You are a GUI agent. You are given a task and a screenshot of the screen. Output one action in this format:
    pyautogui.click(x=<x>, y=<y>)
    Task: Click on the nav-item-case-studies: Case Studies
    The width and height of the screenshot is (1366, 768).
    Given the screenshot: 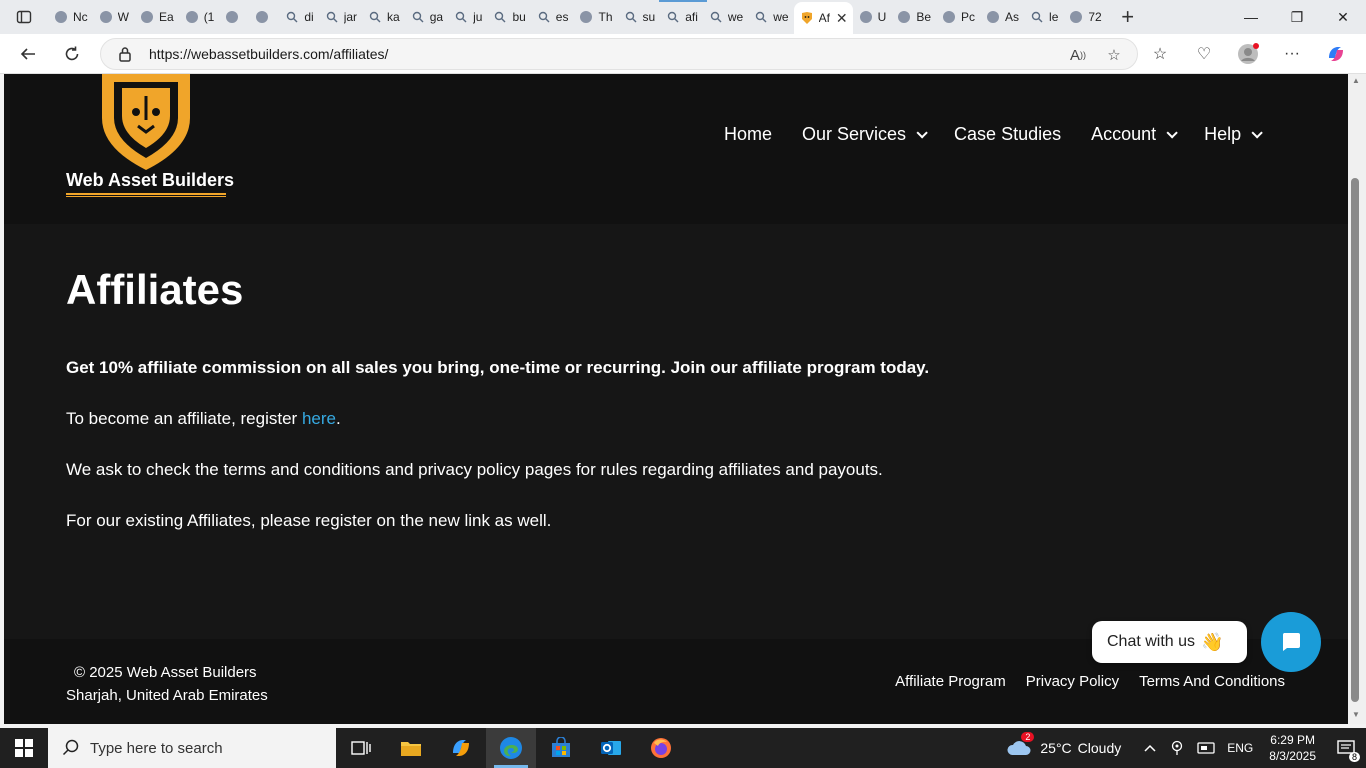 What is the action you would take?
    pyautogui.click(x=1007, y=134)
    